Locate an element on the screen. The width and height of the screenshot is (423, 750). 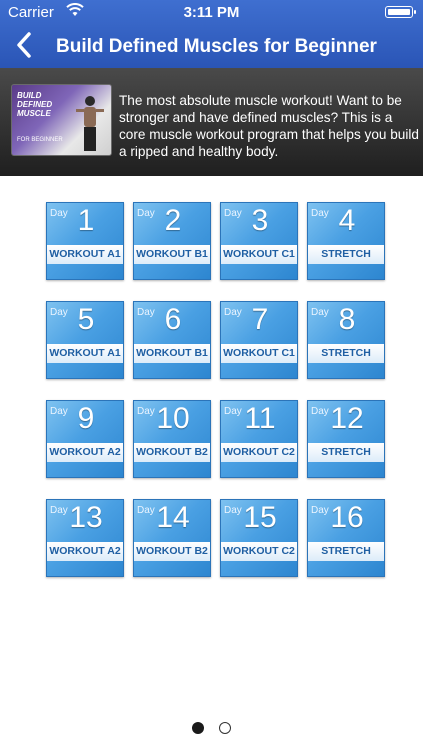
day-tile: Day 7 WORKOUT C1 is located at coordinates (259, 340).